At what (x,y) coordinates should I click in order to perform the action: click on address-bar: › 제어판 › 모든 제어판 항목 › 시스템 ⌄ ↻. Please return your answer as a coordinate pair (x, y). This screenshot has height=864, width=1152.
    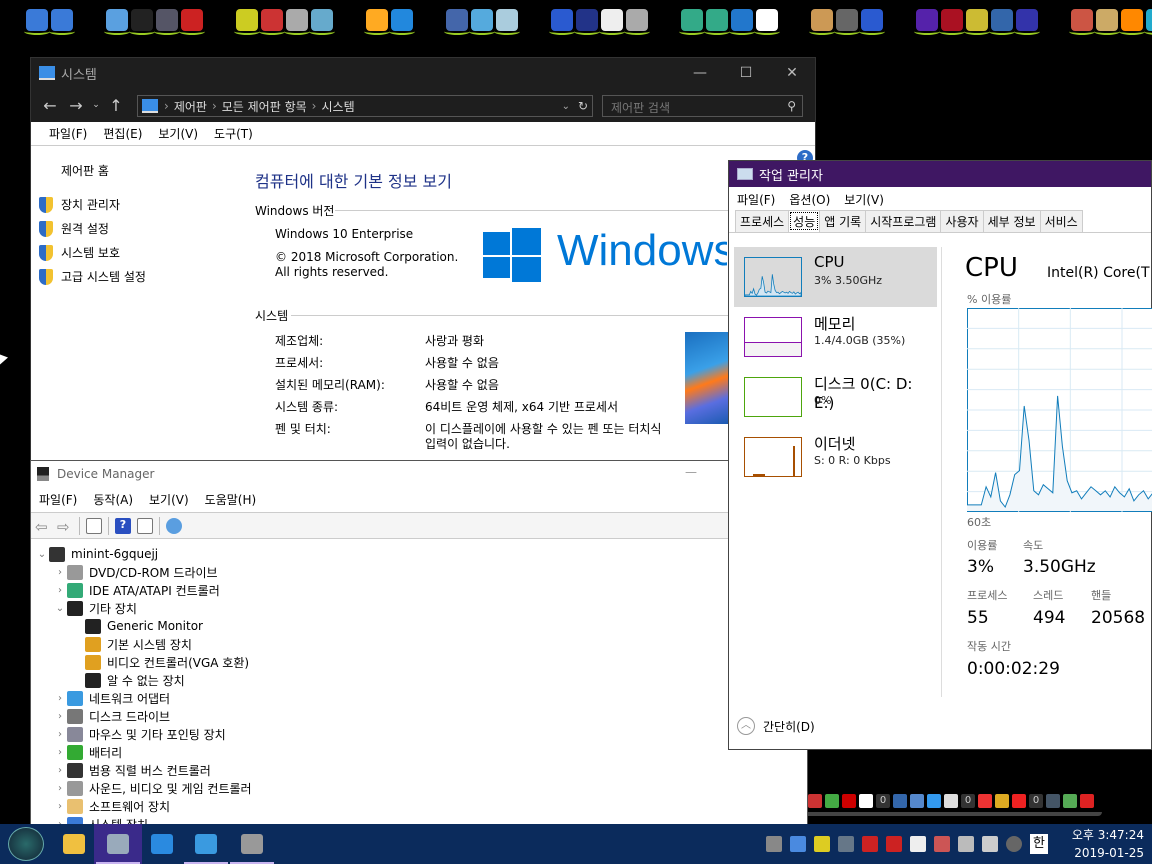
    Looking at the image, I should click on (365, 106).